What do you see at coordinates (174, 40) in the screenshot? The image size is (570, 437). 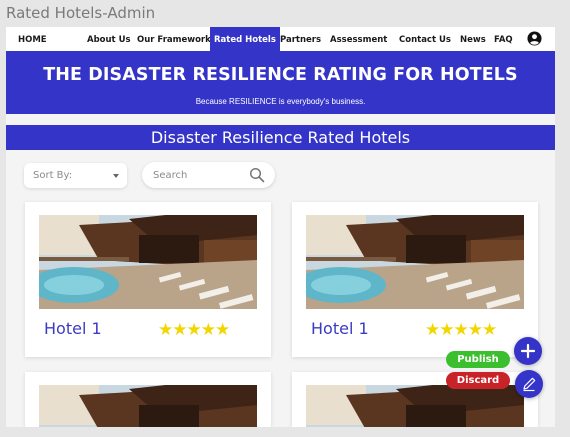 I see `nav-our-framework: Our Framework` at bounding box center [174, 40].